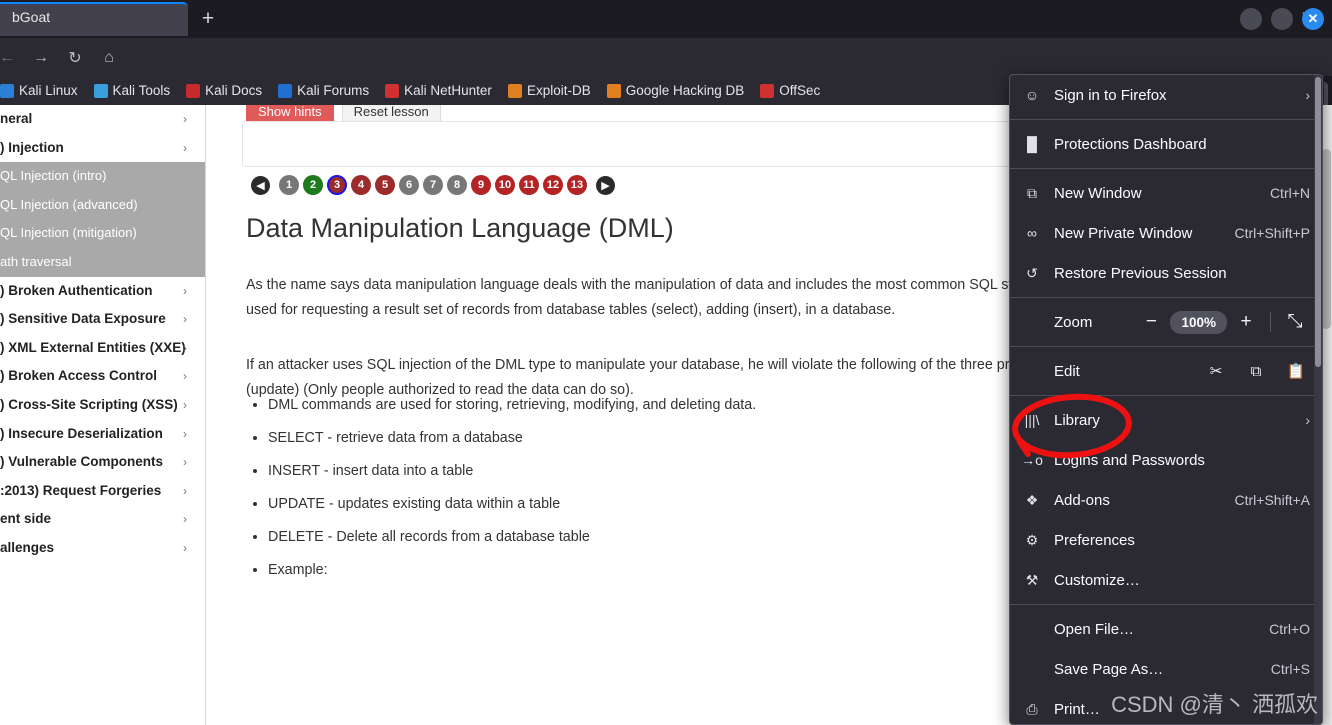 This screenshot has height=725, width=1332. What do you see at coordinates (1151, 322) in the screenshot?
I see `zoom-out-button: −` at bounding box center [1151, 322].